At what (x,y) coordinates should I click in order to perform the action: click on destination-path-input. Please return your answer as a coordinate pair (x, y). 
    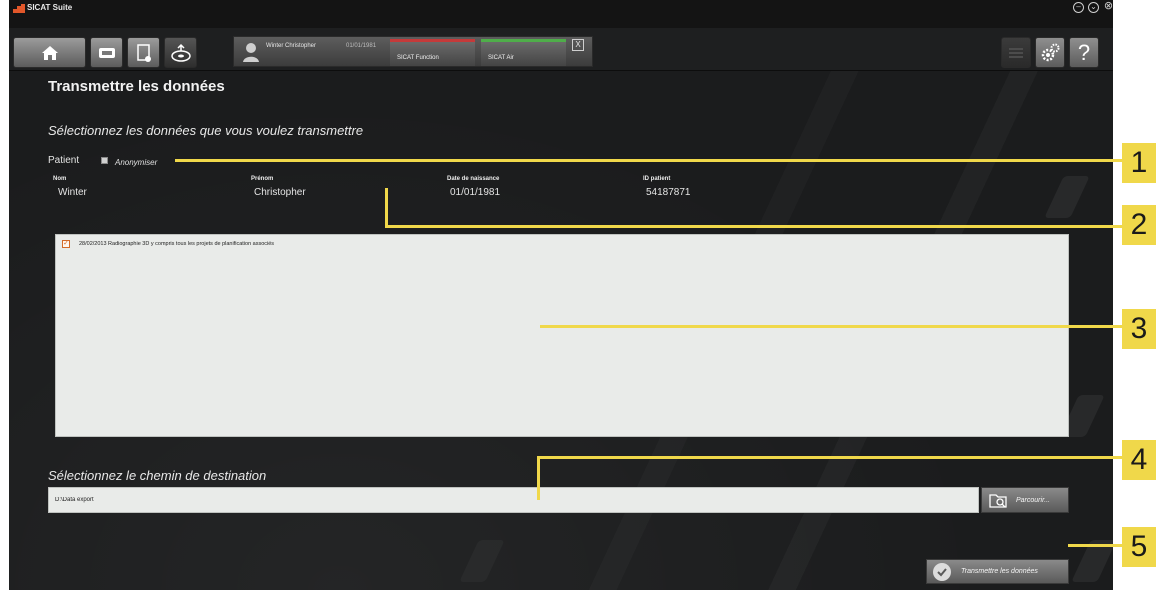
    Looking at the image, I should click on (513, 500).